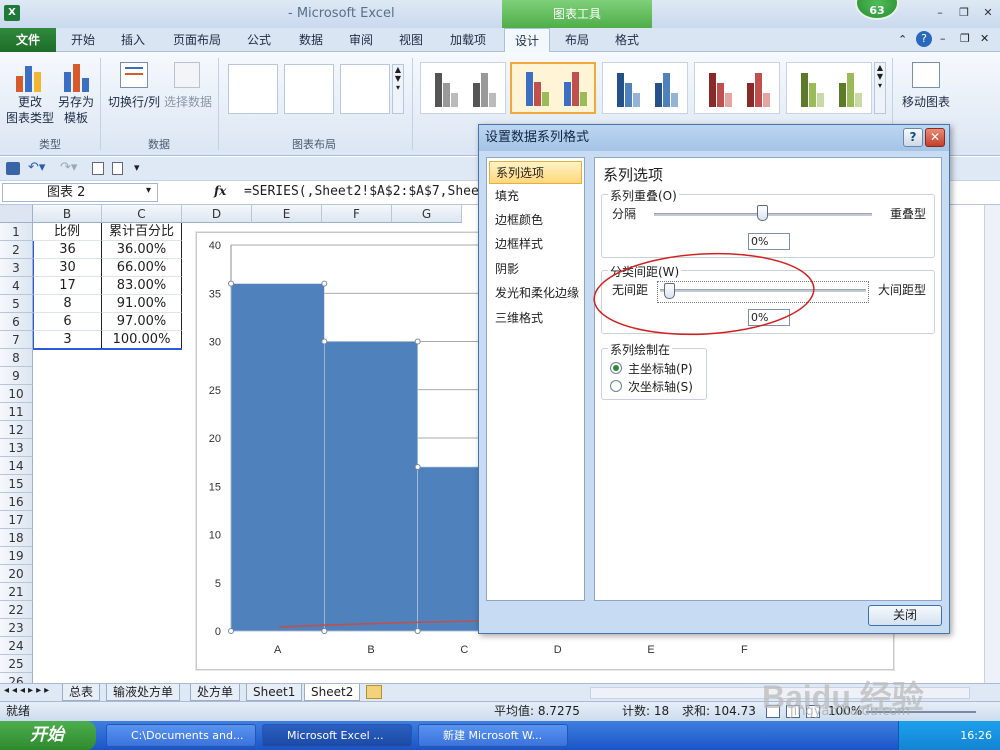 This screenshot has height=750, width=1000. I want to click on overlap-value-input: 0%, so click(769, 241).